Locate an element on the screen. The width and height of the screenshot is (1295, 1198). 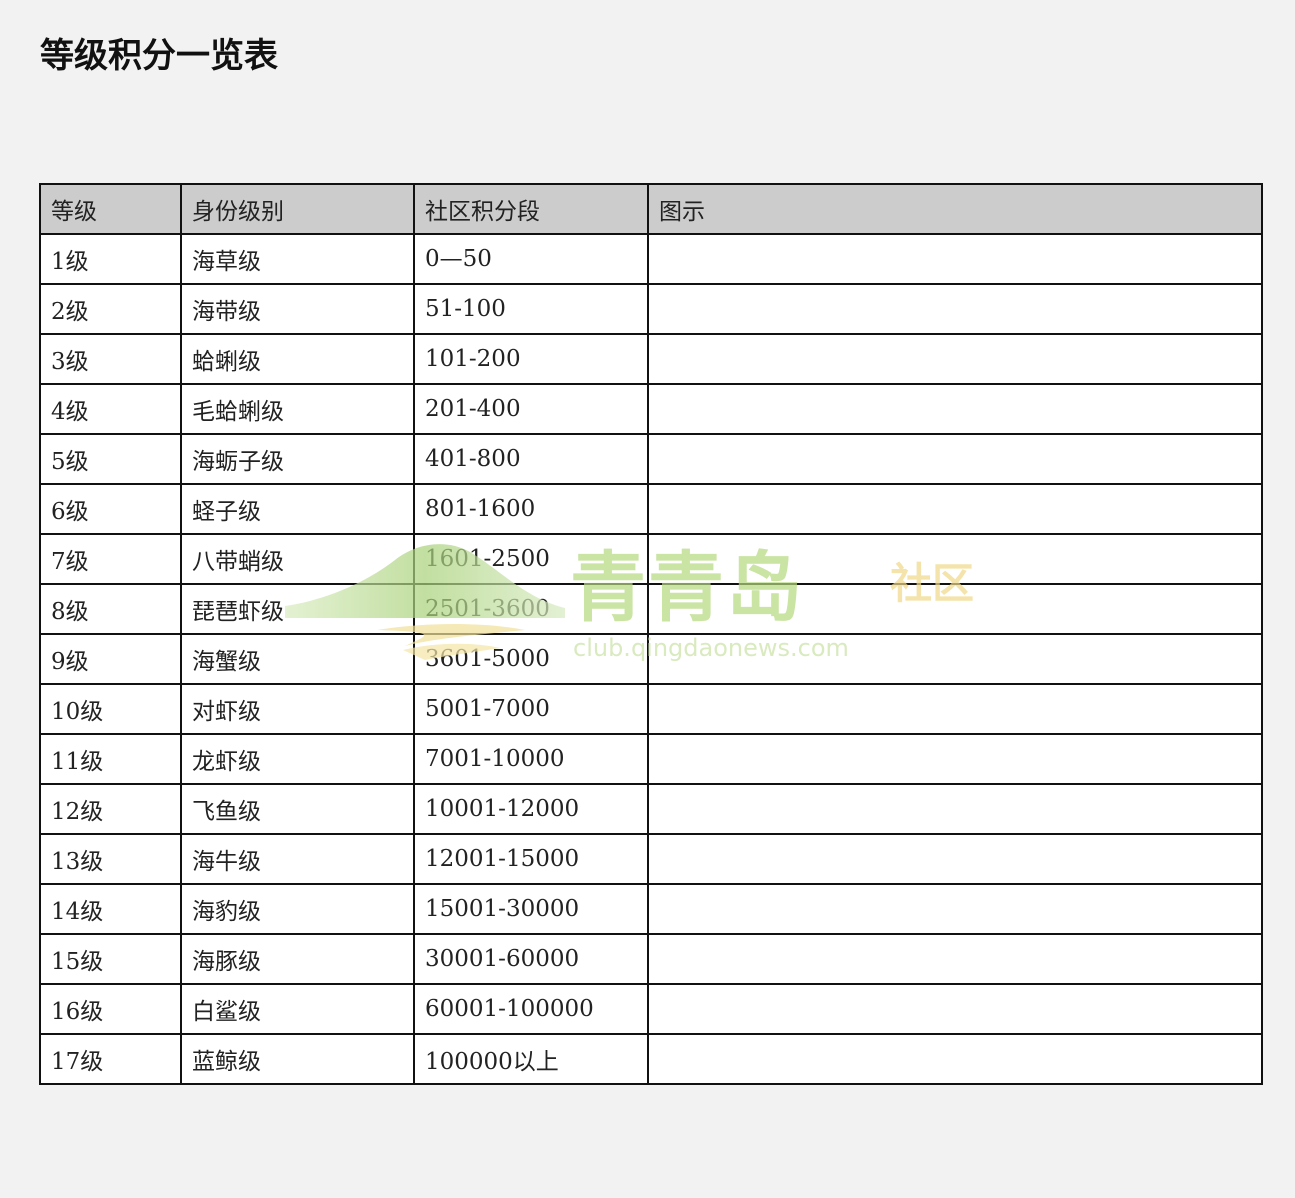
cell-points: 7001-10000 is located at coordinates (531, 759).